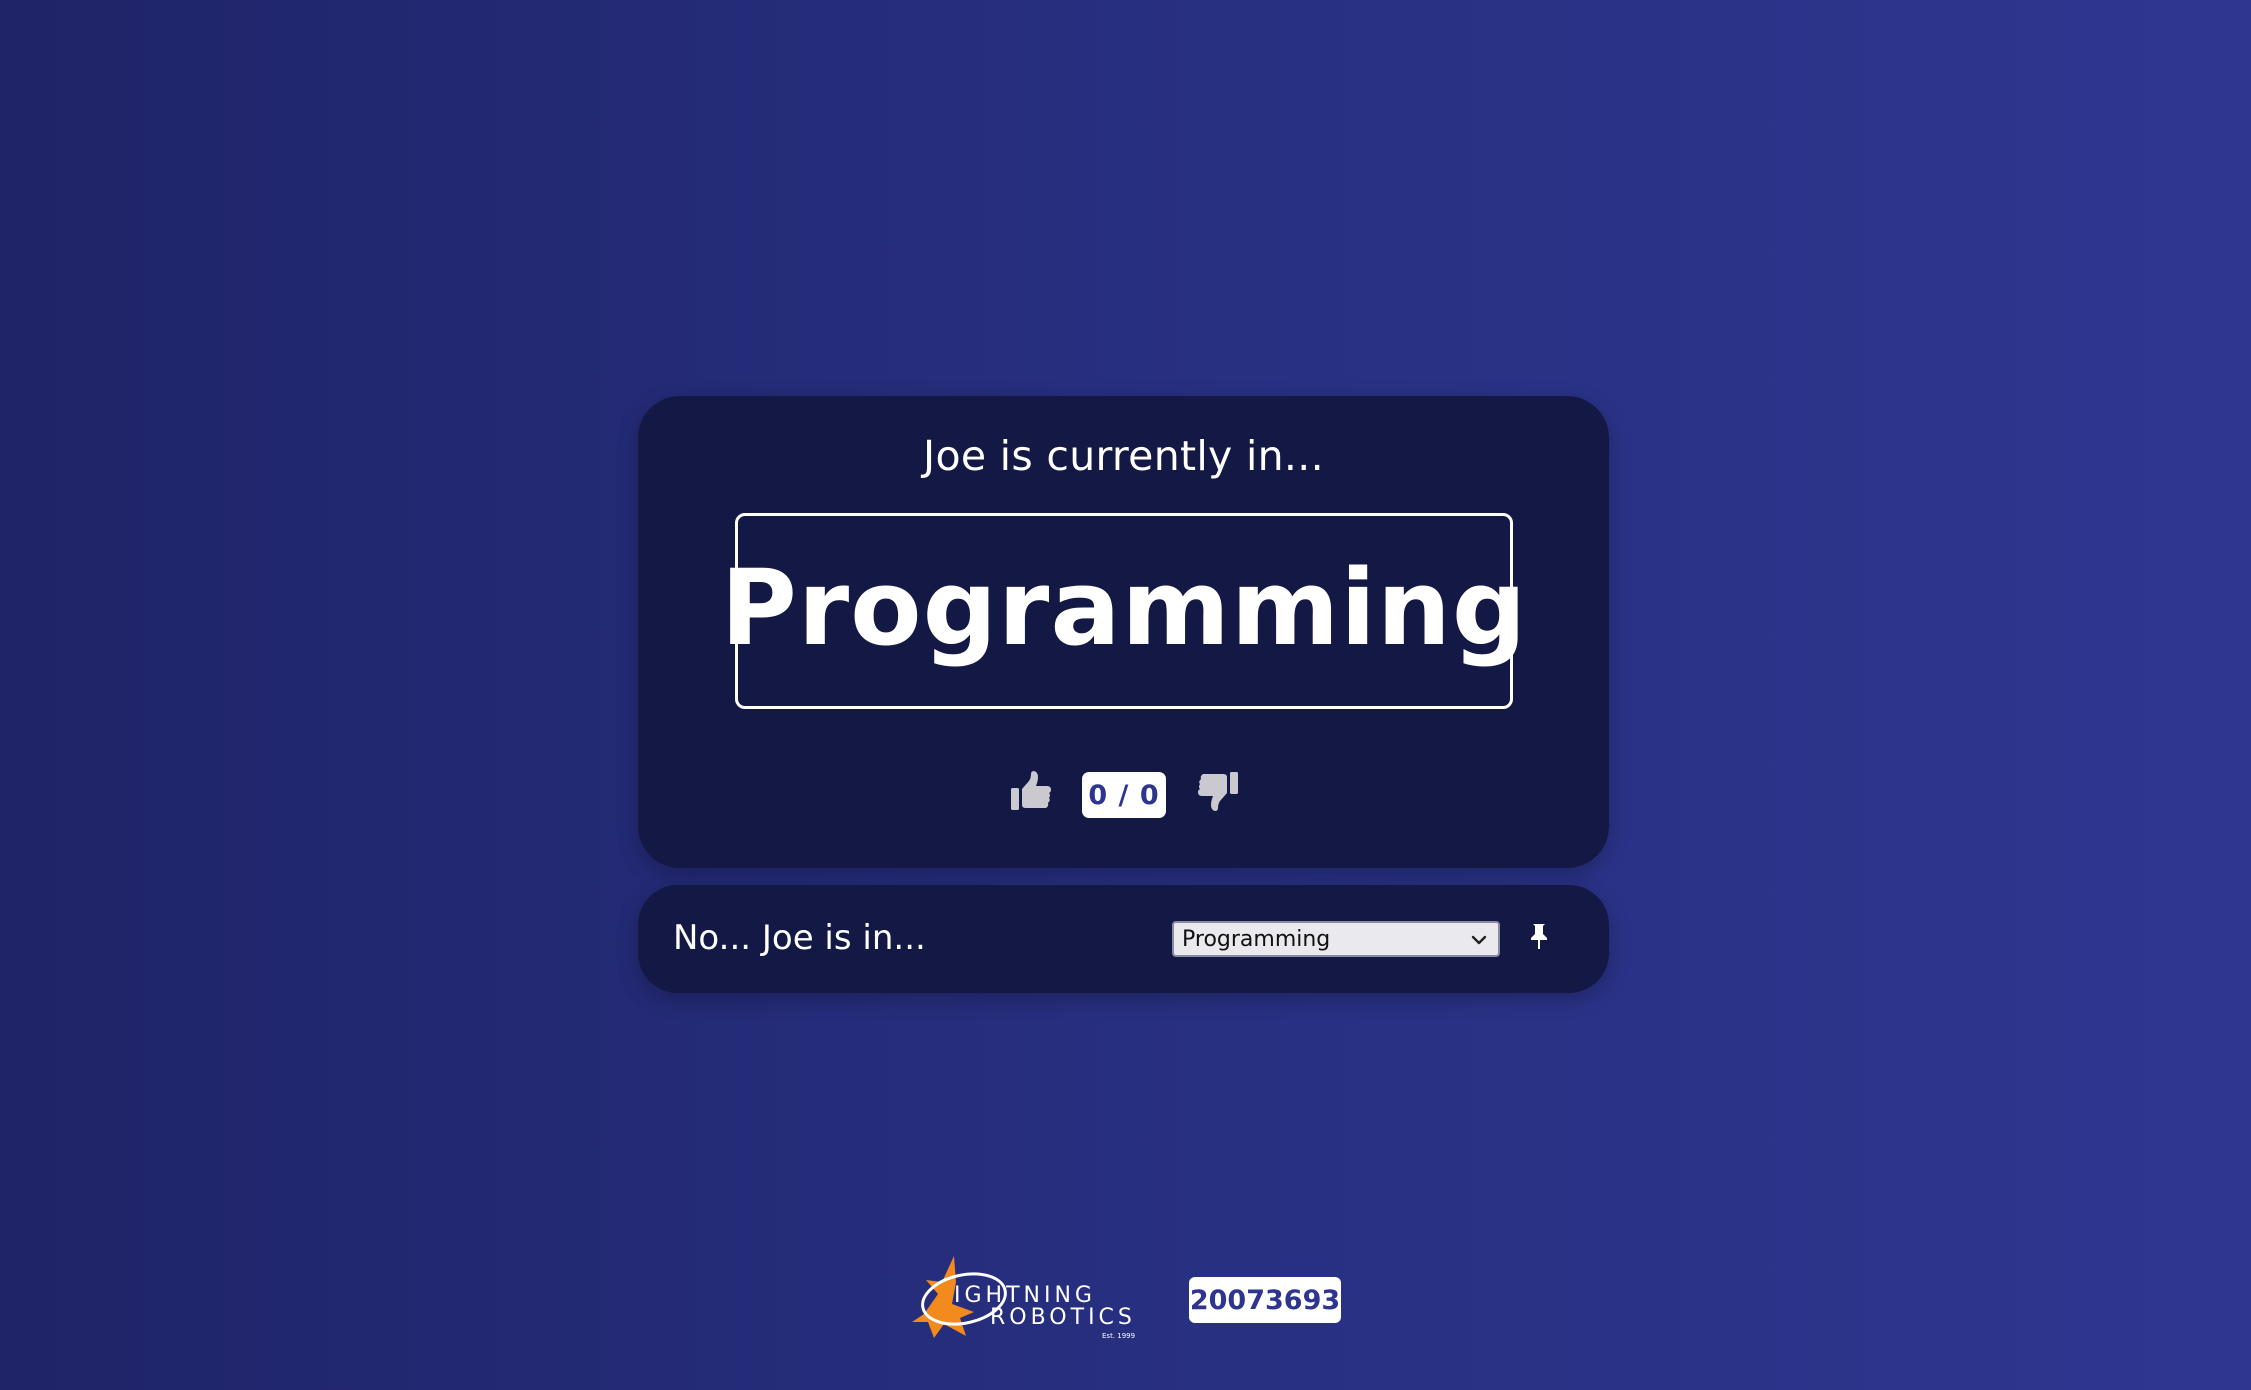 The height and width of the screenshot is (1390, 2251). Describe the element at coordinates (1539, 936) in the screenshot. I see `pin-icon` at that location.